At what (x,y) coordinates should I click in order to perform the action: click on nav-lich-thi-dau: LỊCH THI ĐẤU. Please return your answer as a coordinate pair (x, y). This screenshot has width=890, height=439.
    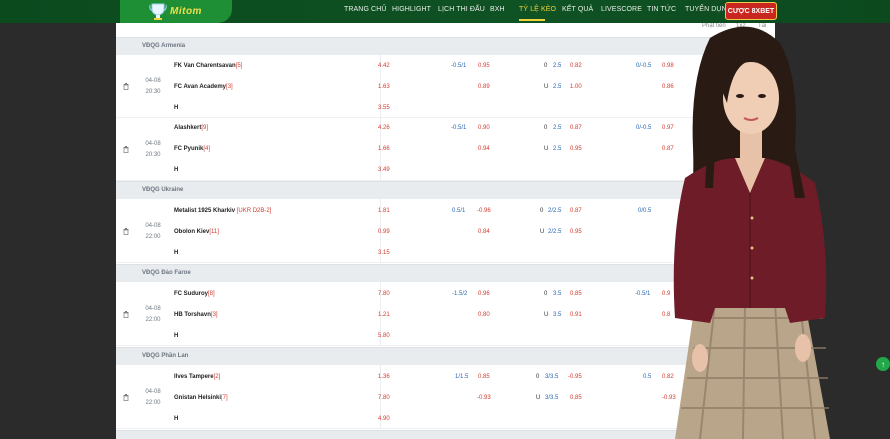
    Looking at the image, I should click on (461, 9).